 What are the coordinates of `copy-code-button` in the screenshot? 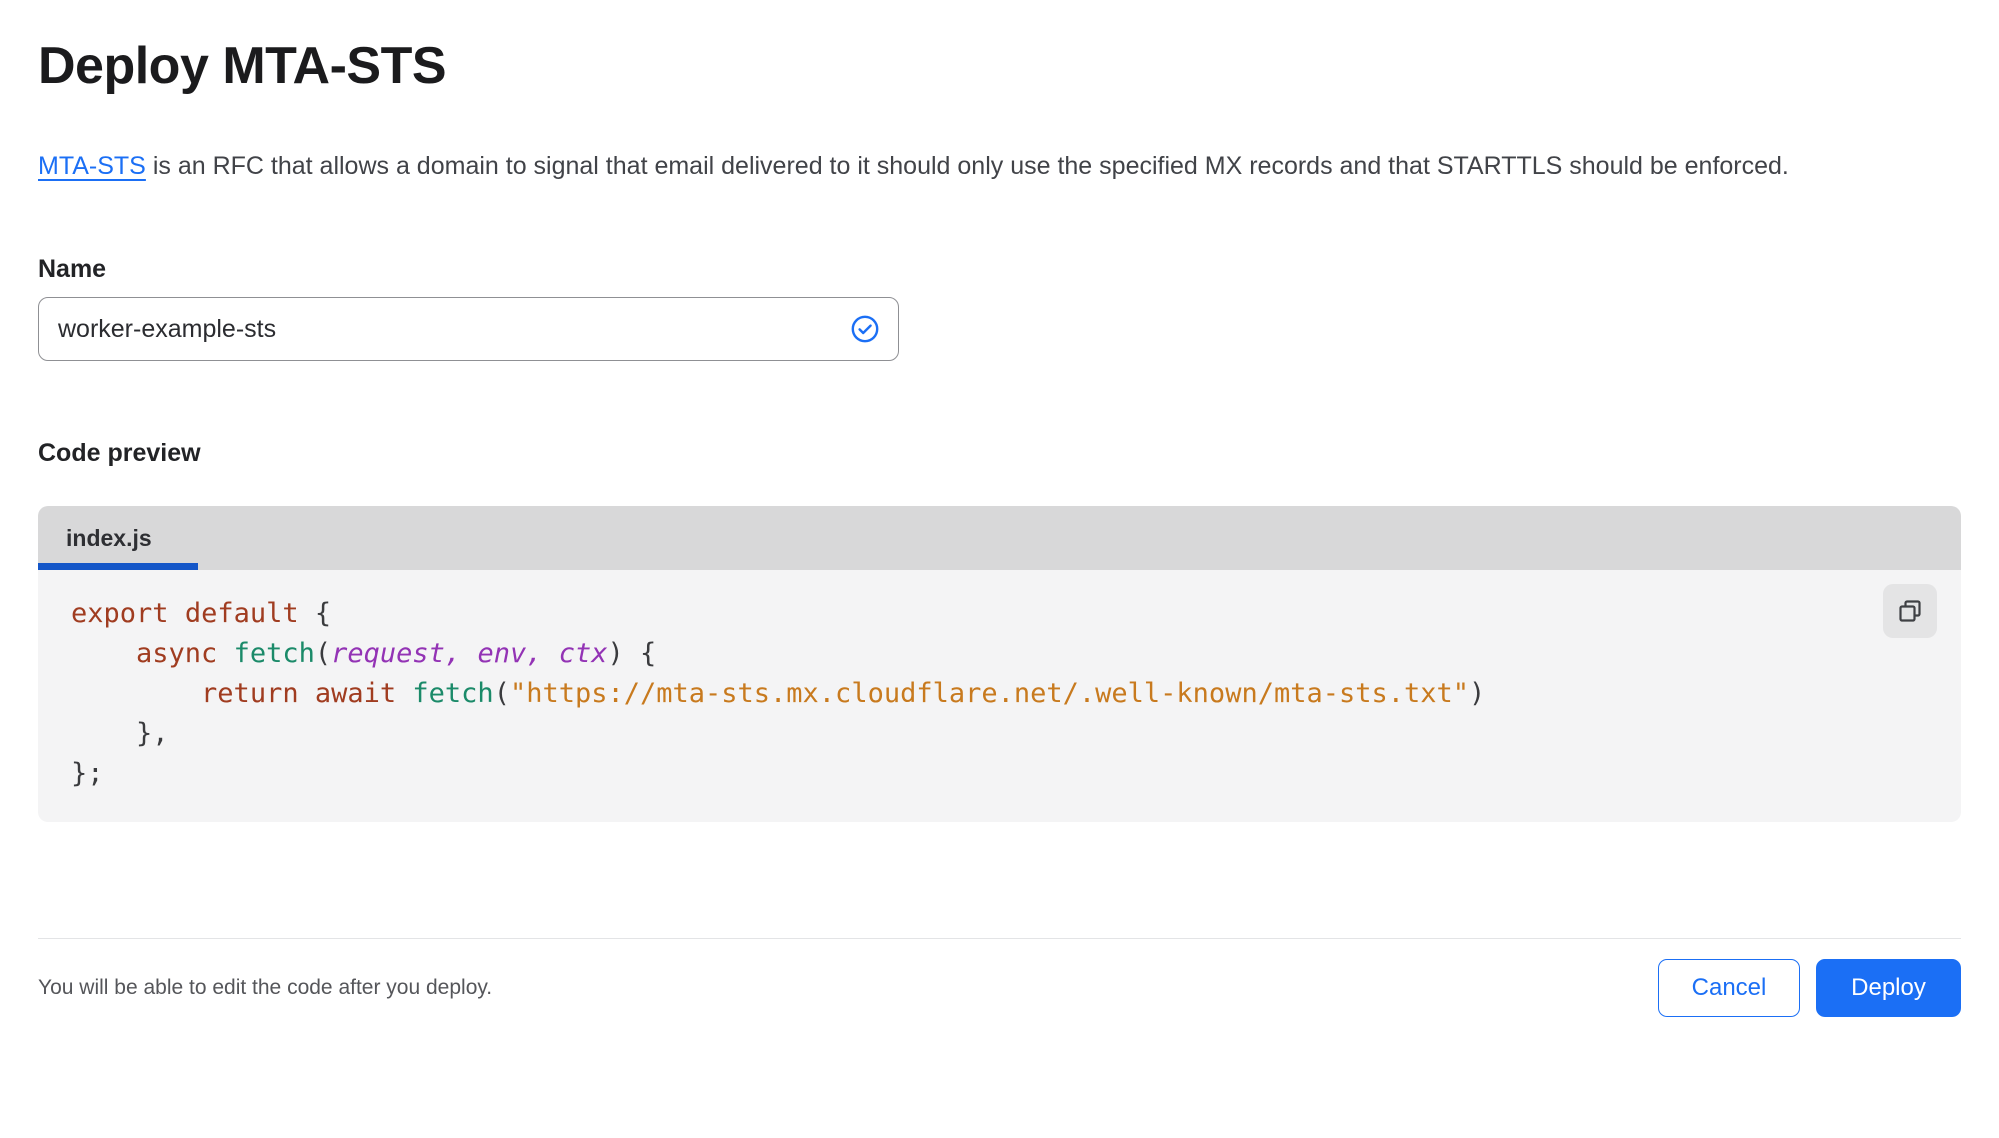 It's located at (1910, 611).